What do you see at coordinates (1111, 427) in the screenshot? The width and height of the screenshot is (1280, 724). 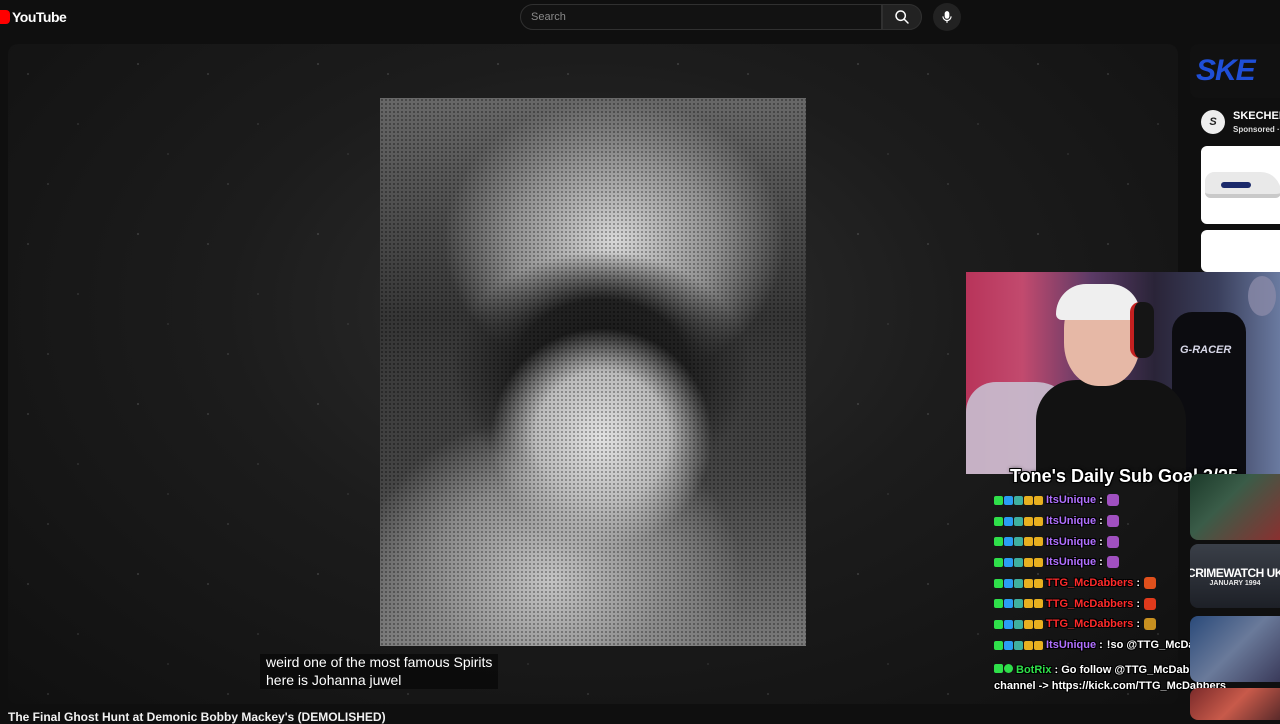 I see `streamer-shirt` at bounding box center [1111, 427].